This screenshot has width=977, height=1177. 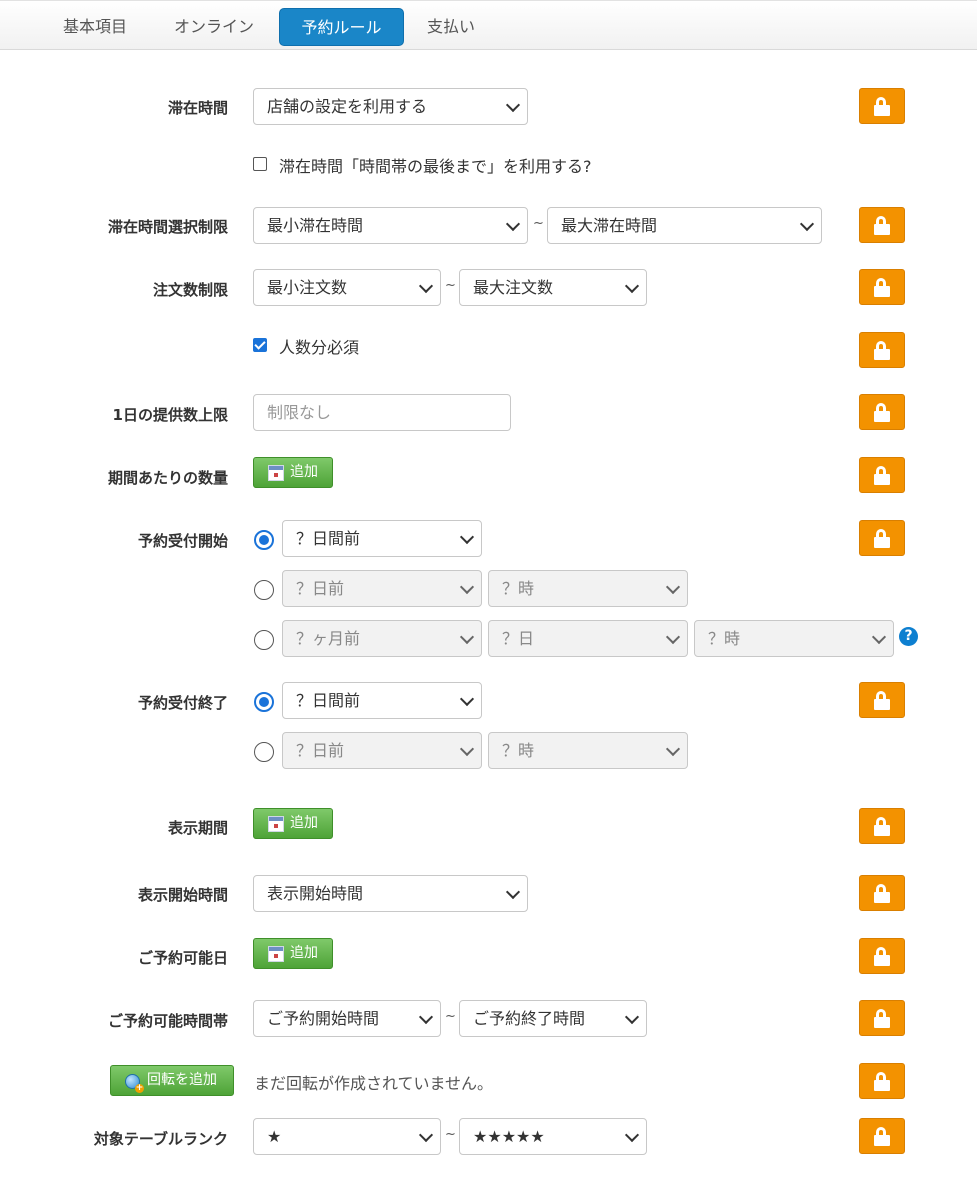 What do you see at coordinates (390, 106) in the screenshot?
I see `stay-time-select: 店舗の設定を利用する` at bounding box center [390, 106].